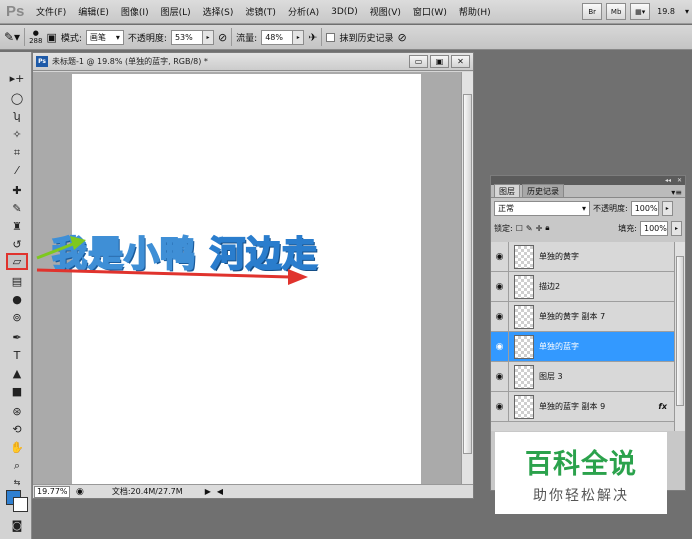  Describe the element at coordinates (277, 37) in the screenshot. I see `flow-input: 48%` at that location.